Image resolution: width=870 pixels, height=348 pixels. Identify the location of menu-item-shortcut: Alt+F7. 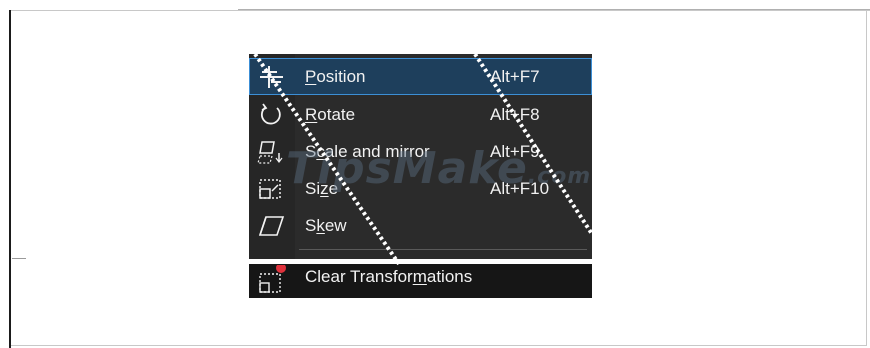
(515, 76).